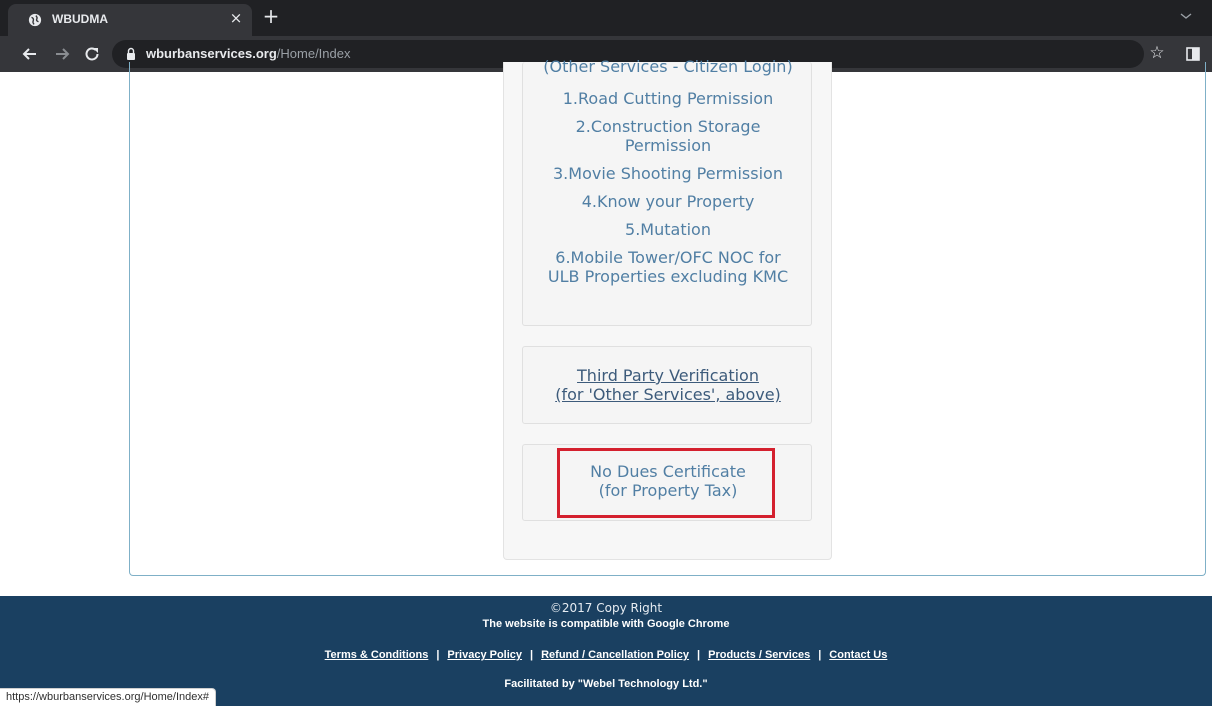  What do you see at coordinates (666, 483) in the screenshot?
I see `highlight-box` at bounding box center [666, 483].